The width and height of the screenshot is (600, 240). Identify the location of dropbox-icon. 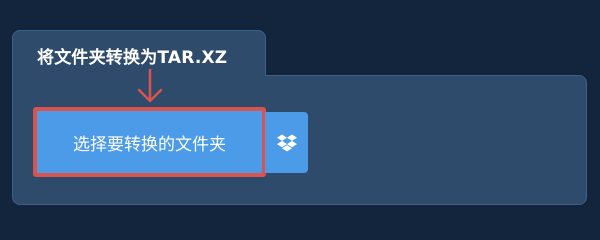
(286, 142).